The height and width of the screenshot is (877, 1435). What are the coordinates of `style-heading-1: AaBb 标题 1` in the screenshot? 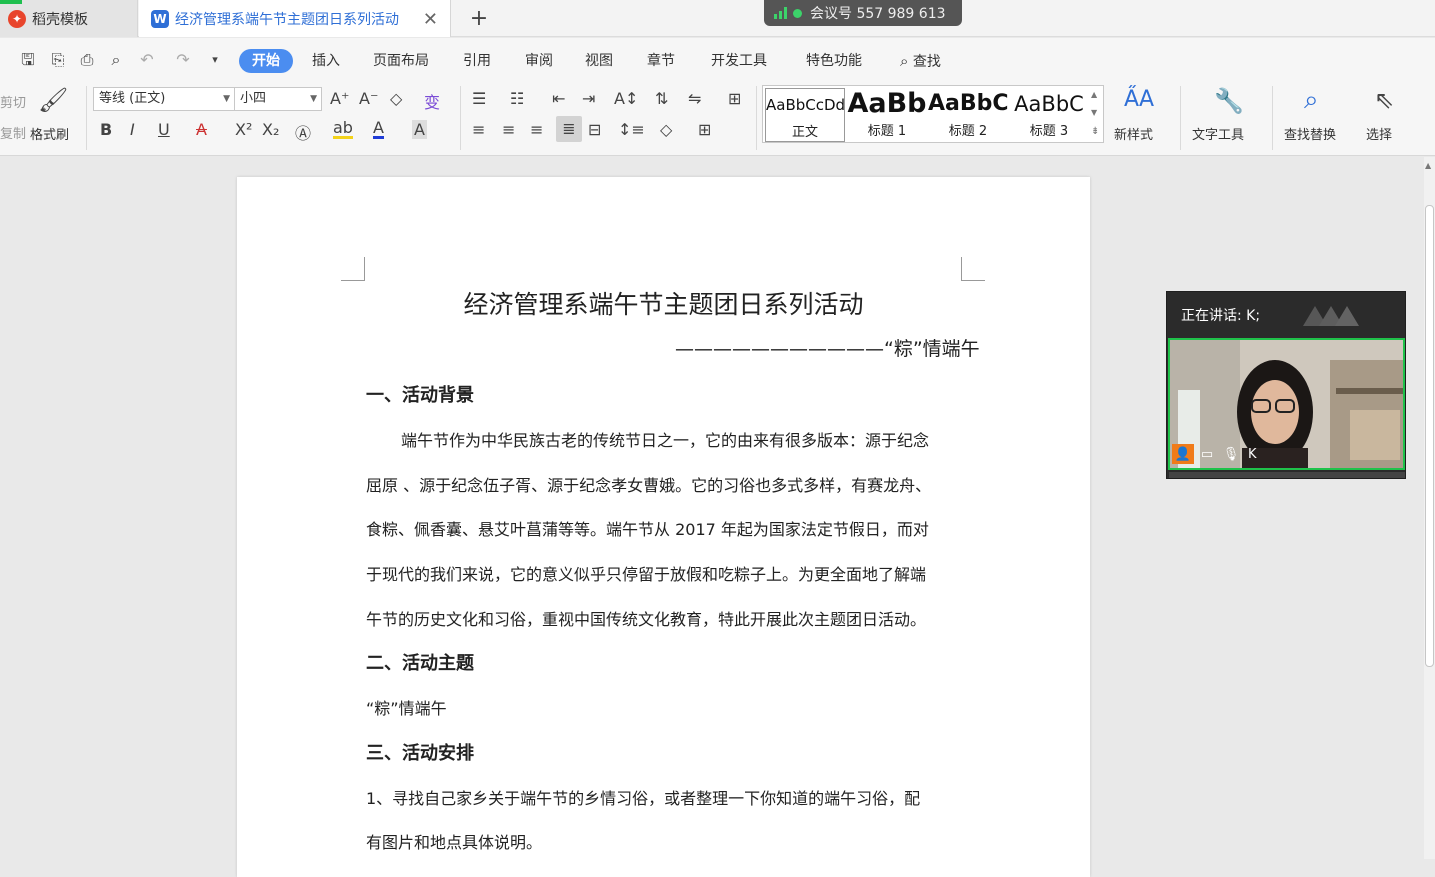 It's located at (887, 115).